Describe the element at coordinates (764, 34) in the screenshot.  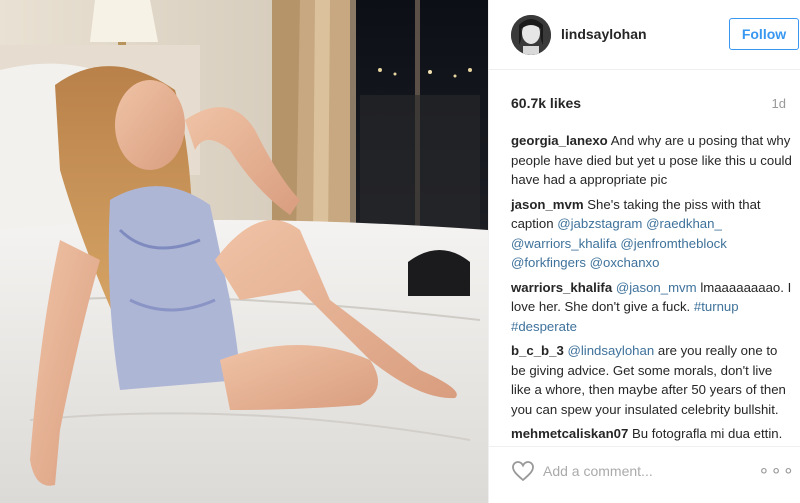
I see `follow-button: Follow` at that location.